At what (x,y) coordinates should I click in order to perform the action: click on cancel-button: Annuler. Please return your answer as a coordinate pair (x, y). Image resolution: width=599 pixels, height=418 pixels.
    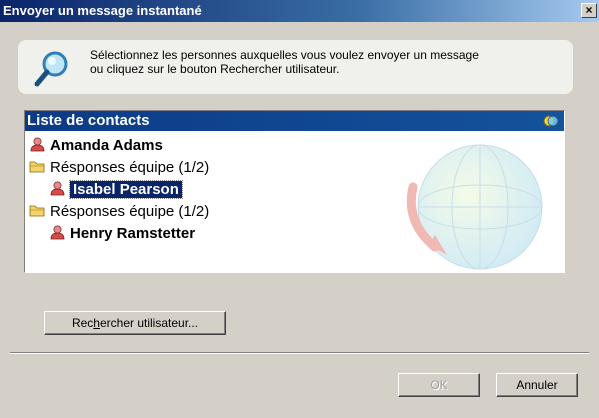
    Looking at the image, I should click on (537, 385).